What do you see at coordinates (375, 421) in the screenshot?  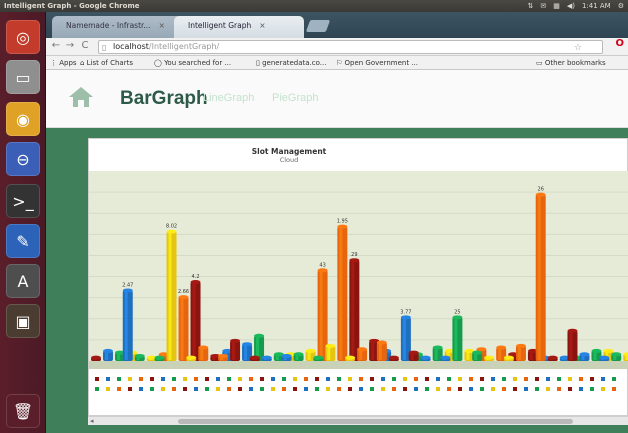 I see `scroll-thumb` at bounding box center [375, 421].